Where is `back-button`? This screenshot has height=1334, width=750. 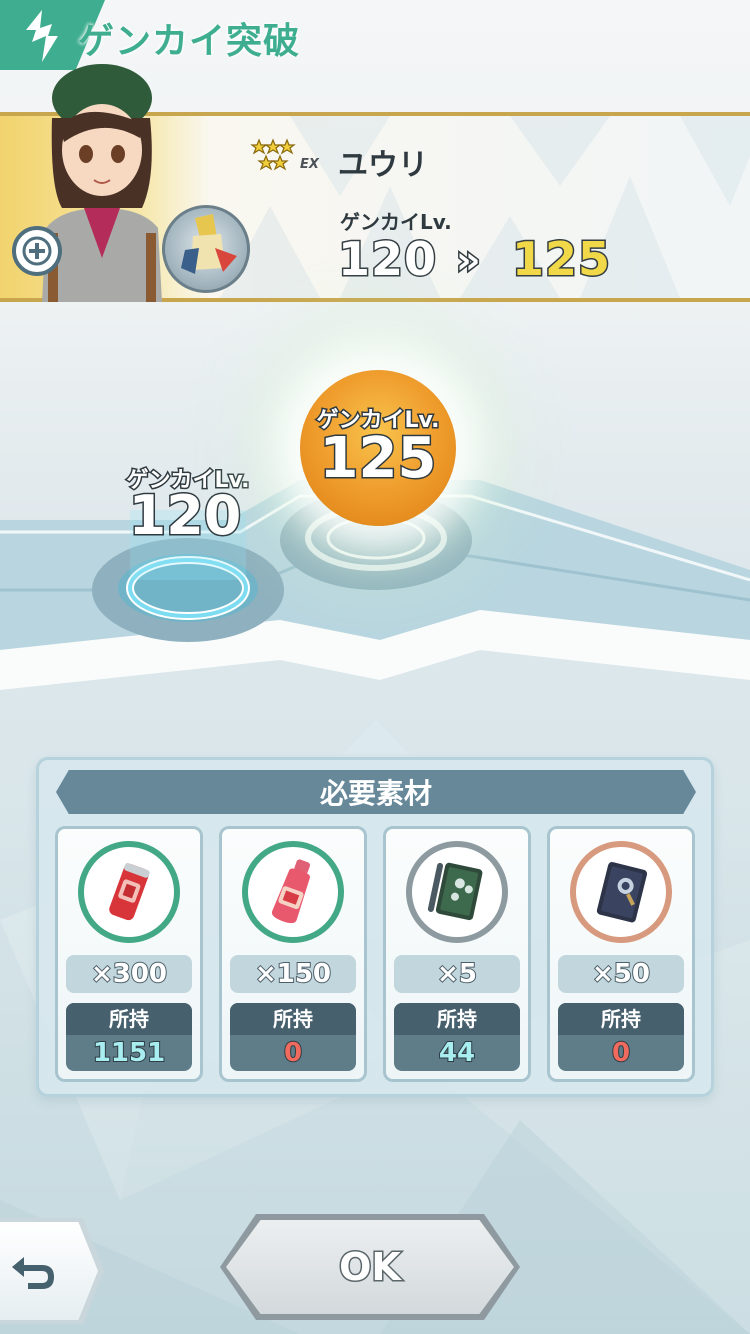 back-button is located at coordinates (49, 1271).